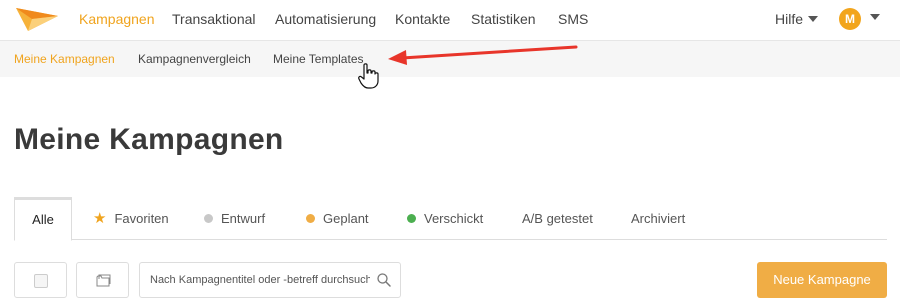 The height and width of the screenshot is (303, 900). What do you see at coordinates (384, 280) in the screenshot?
I see `search-icon` at bounding box center [384, 280].